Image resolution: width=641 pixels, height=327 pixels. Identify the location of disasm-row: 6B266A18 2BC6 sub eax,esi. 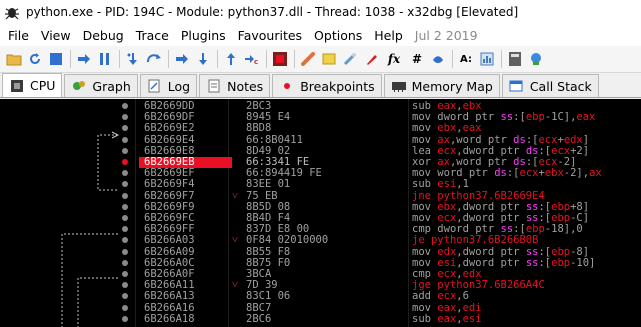
(320, 318).